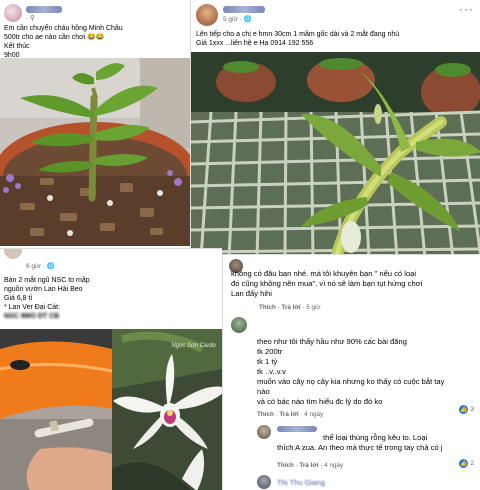  What do you see at coordinates (375, 437) in the screenshot?
I see `comment3-line1: thể loại thùng rỗng kêu to. Loại` at bounding box center [375, 437].